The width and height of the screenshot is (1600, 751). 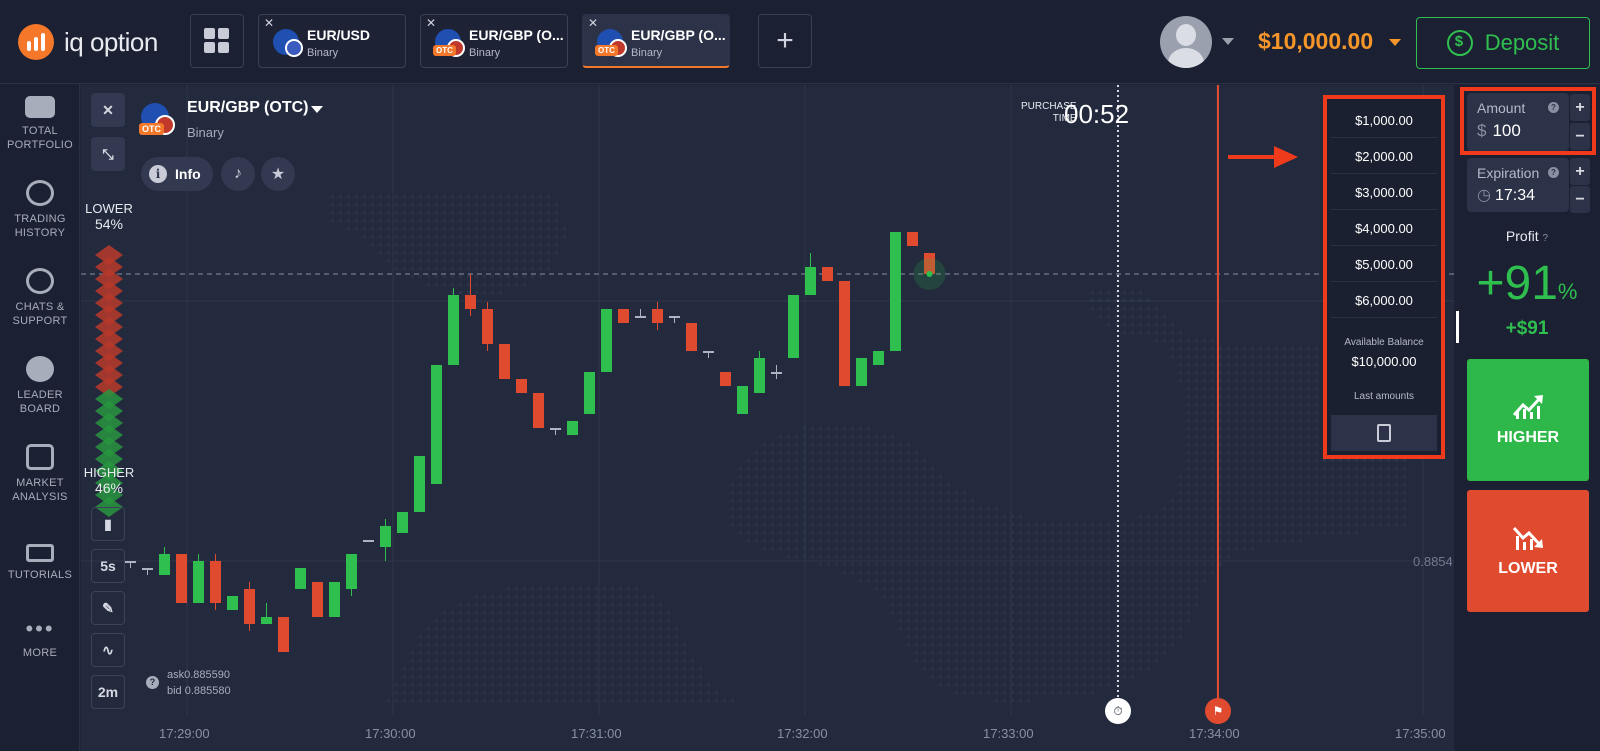 What do you see at coordinates (108, 566) in the screenshot?
I see `candle-period-button: 5s` at bounding box center [108, 566].